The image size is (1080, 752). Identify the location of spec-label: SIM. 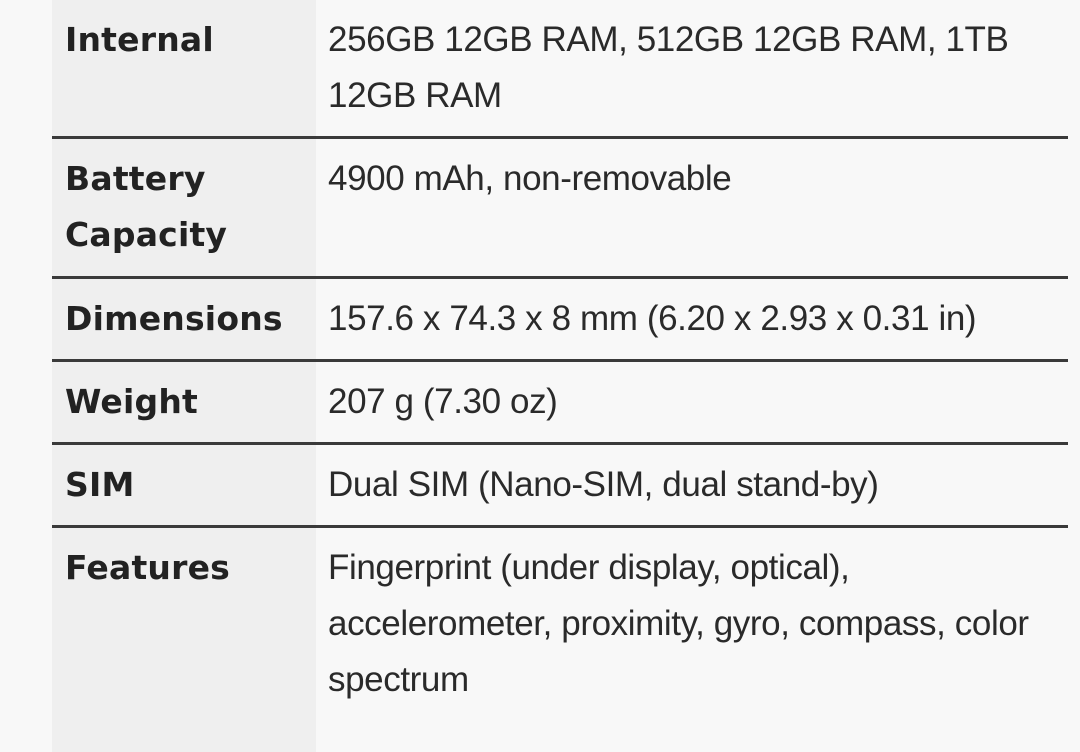
(184, 485).